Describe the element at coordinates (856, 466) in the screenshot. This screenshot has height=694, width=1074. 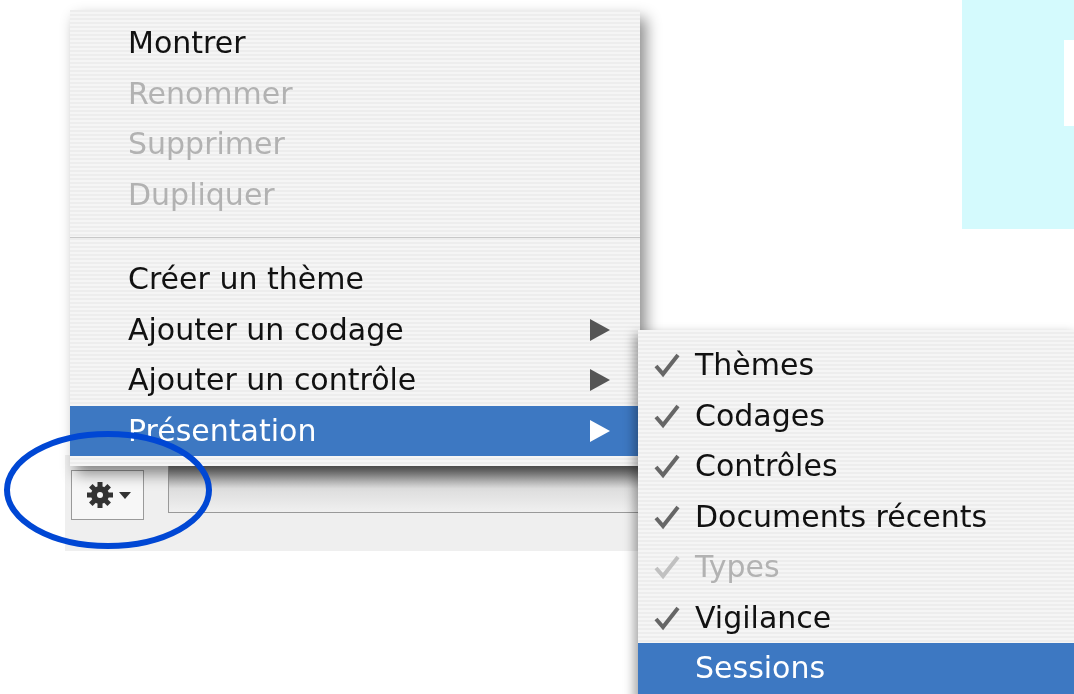
I see `menu-item: Contrôles` at that location.